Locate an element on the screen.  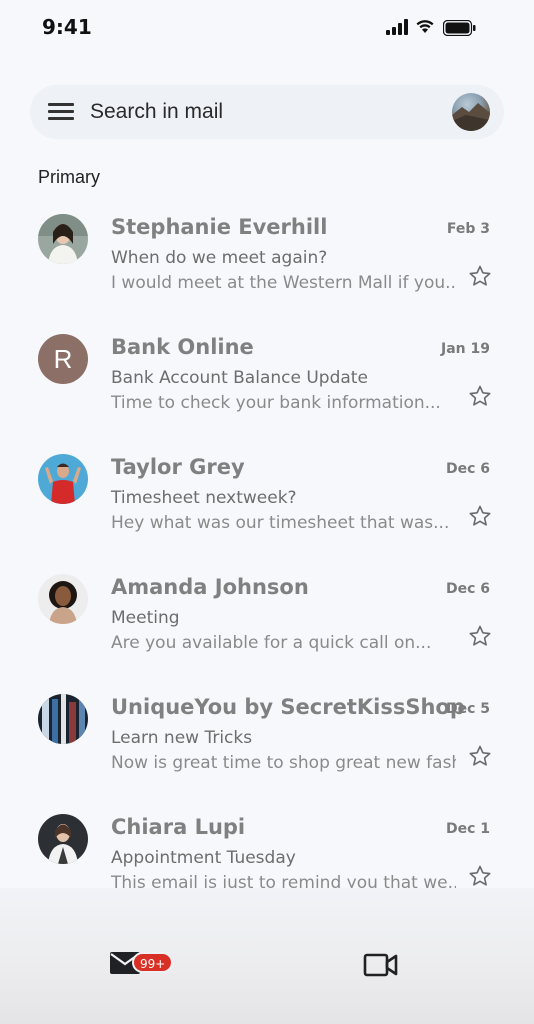
bottom-nav: 99+ is located at coordinates (267, 956).